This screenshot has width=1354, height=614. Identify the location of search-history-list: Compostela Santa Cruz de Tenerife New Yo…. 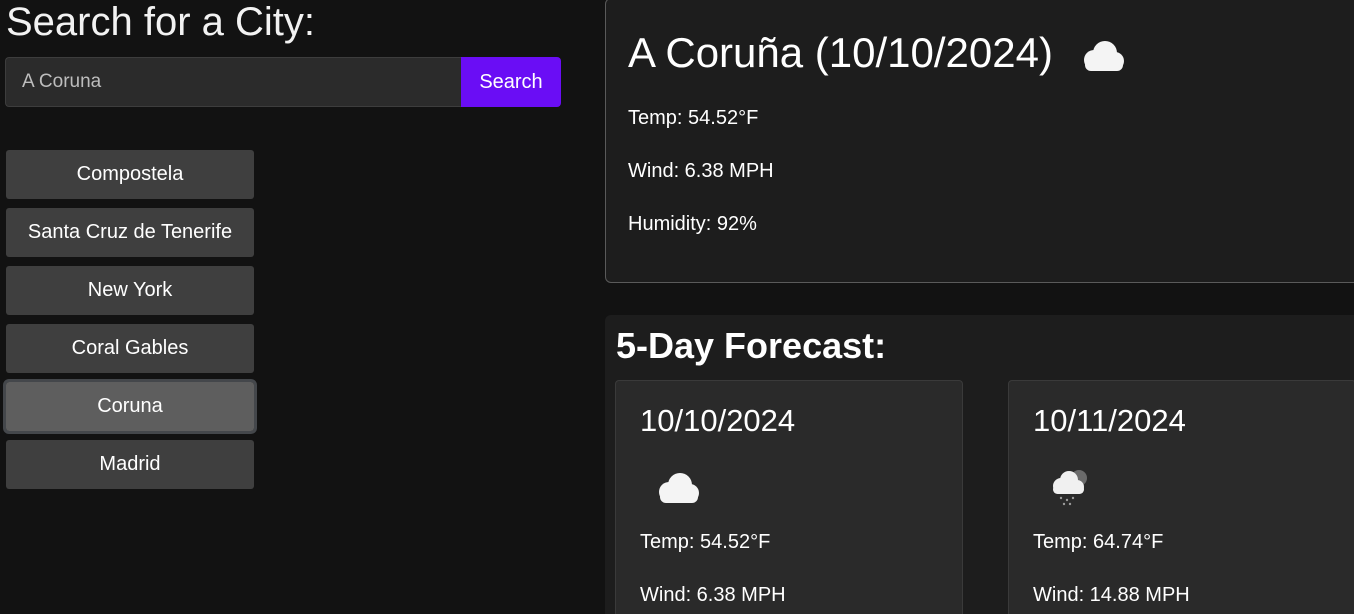
(130, 324).